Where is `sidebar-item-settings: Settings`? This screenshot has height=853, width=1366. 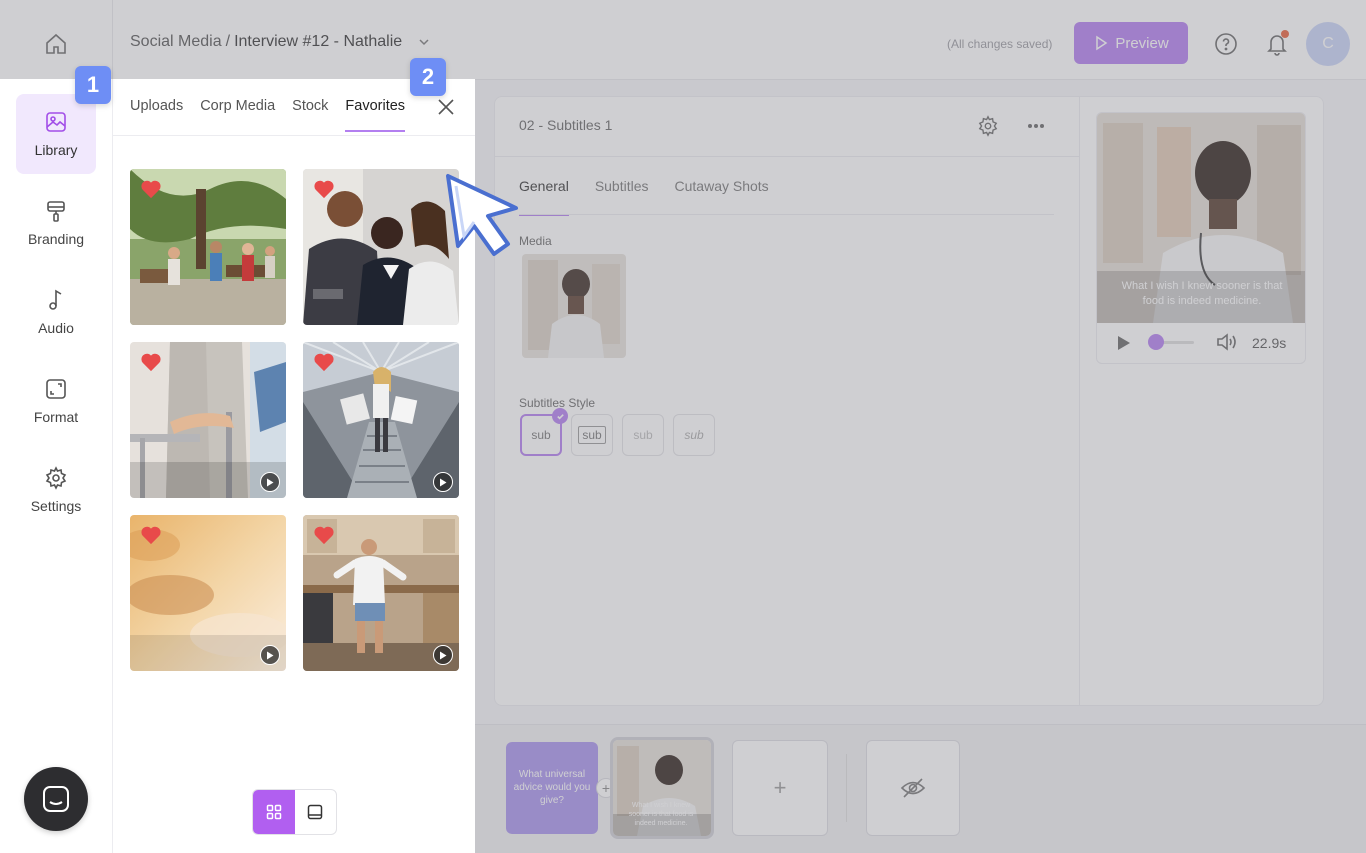 sidebar-item-settings: Settings is located at coordinates (56, 490).